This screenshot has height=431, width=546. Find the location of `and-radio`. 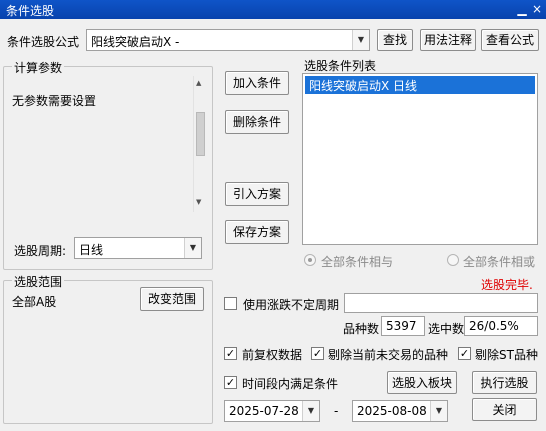

and-radio is located at coordinates (310, 260).